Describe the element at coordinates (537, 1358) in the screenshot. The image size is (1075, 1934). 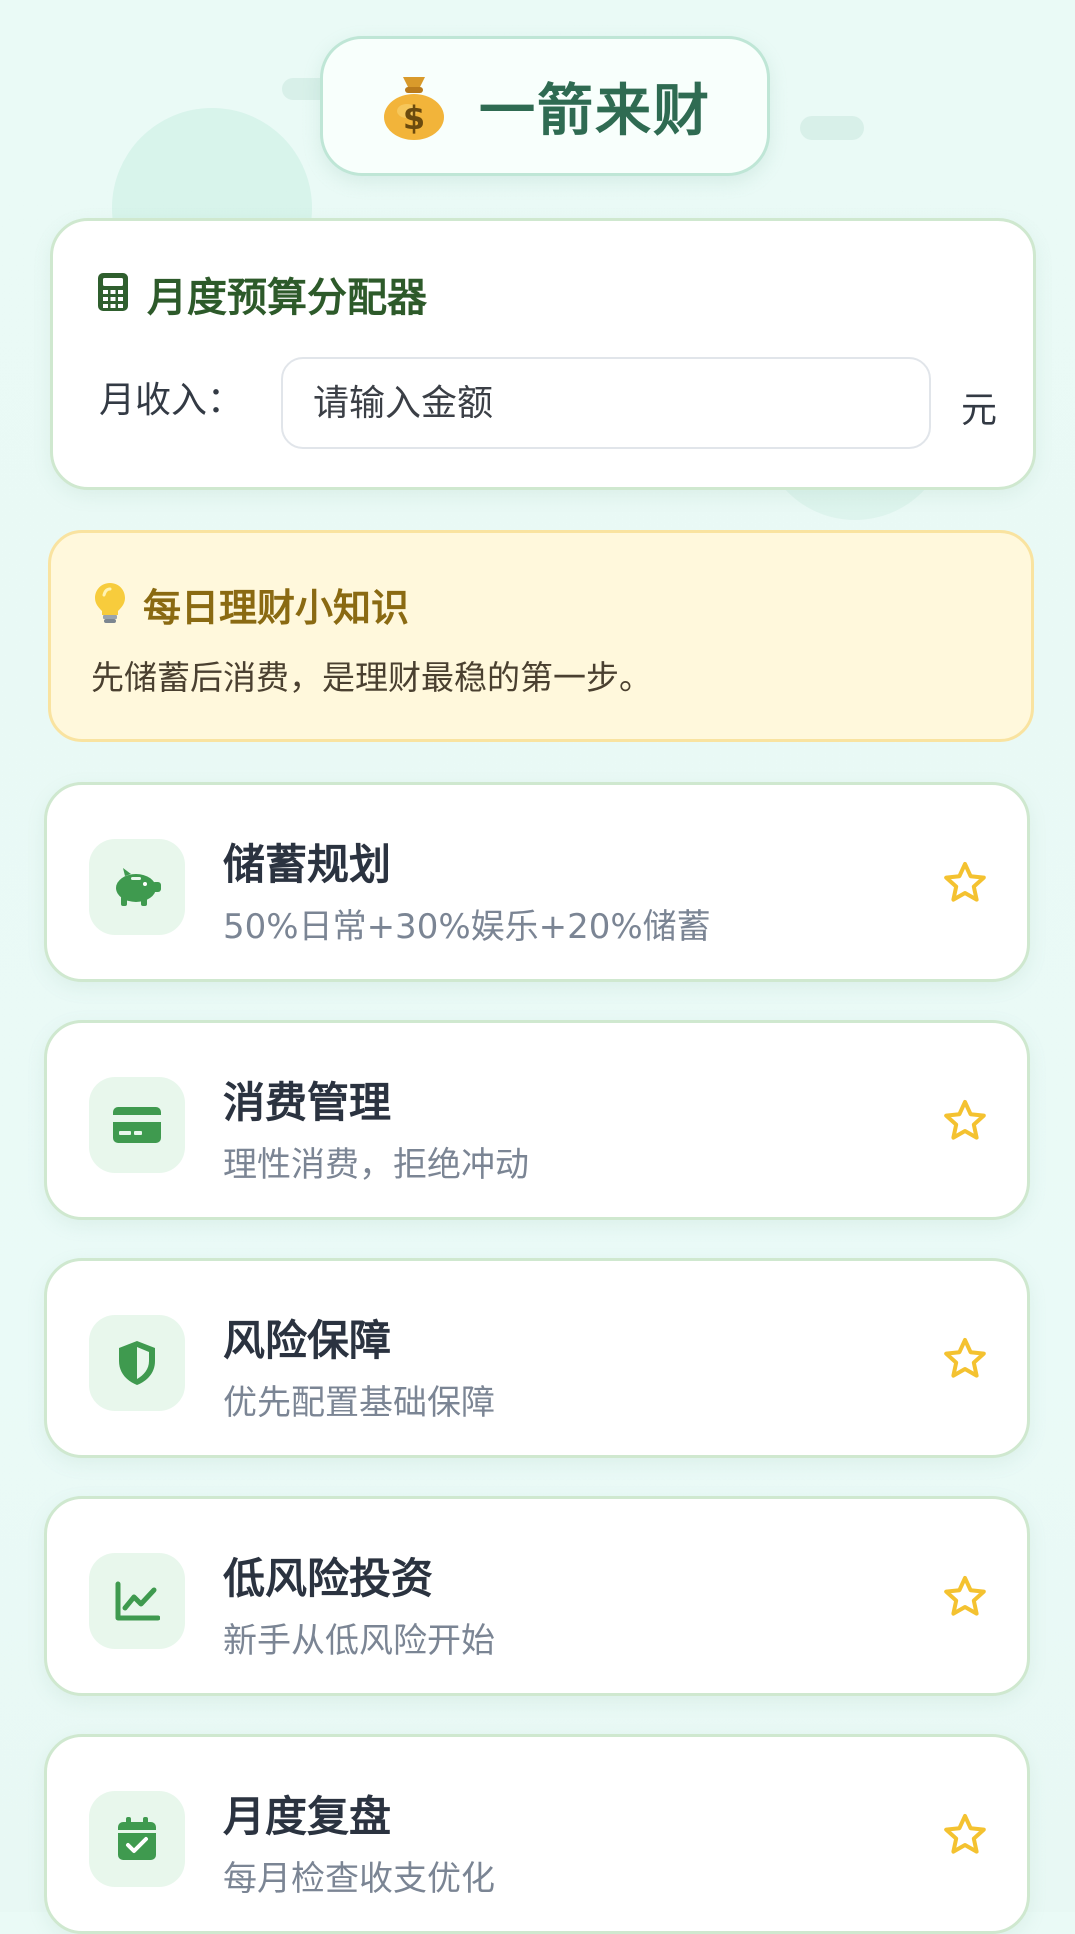
I see `feature-item-risk-protection: 风险保障 优先配置基础保障` at that location.